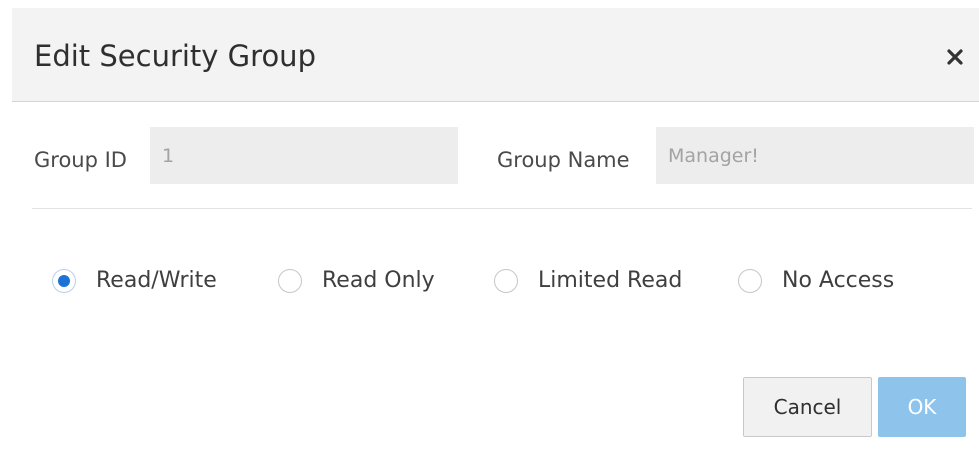  Describe the element at coordinates (922, 407) in the screenshot. I see `ok-button: OK` at that location.